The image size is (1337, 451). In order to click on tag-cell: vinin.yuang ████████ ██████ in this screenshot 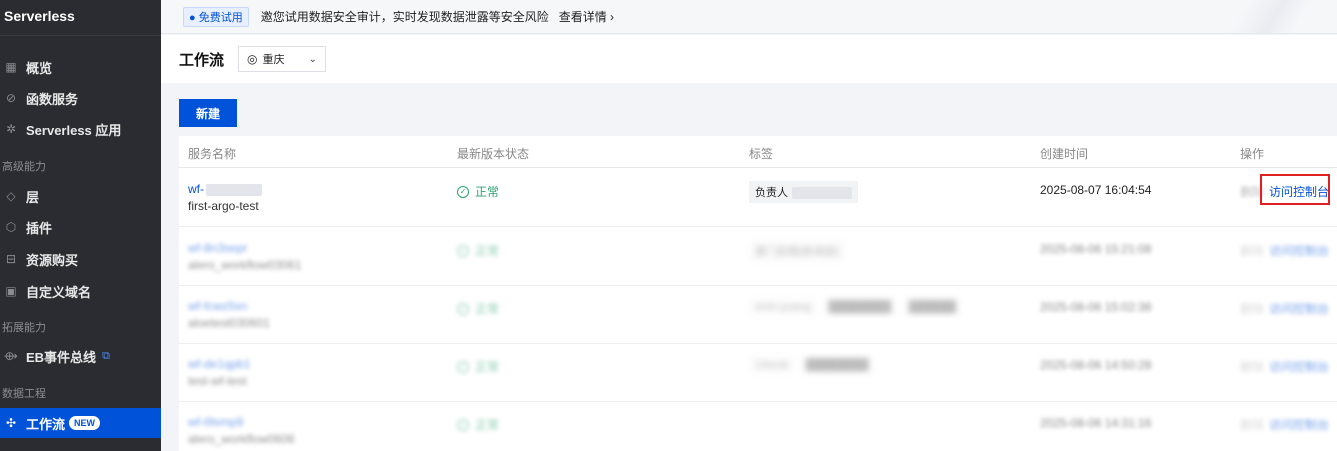, I will do `click(855, 307)`.